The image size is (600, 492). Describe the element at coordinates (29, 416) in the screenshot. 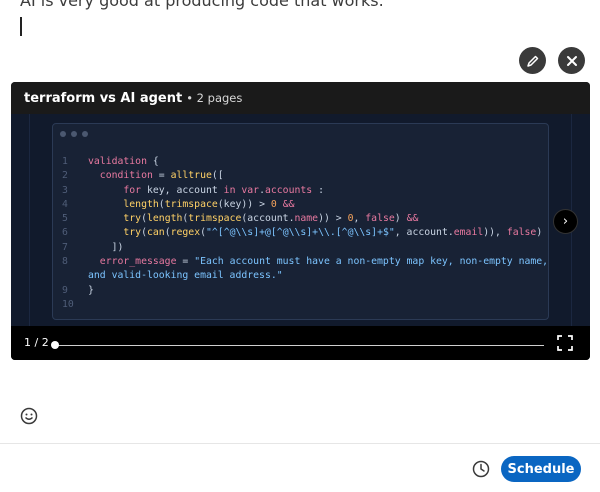

I see `smiley-icon` at that location.